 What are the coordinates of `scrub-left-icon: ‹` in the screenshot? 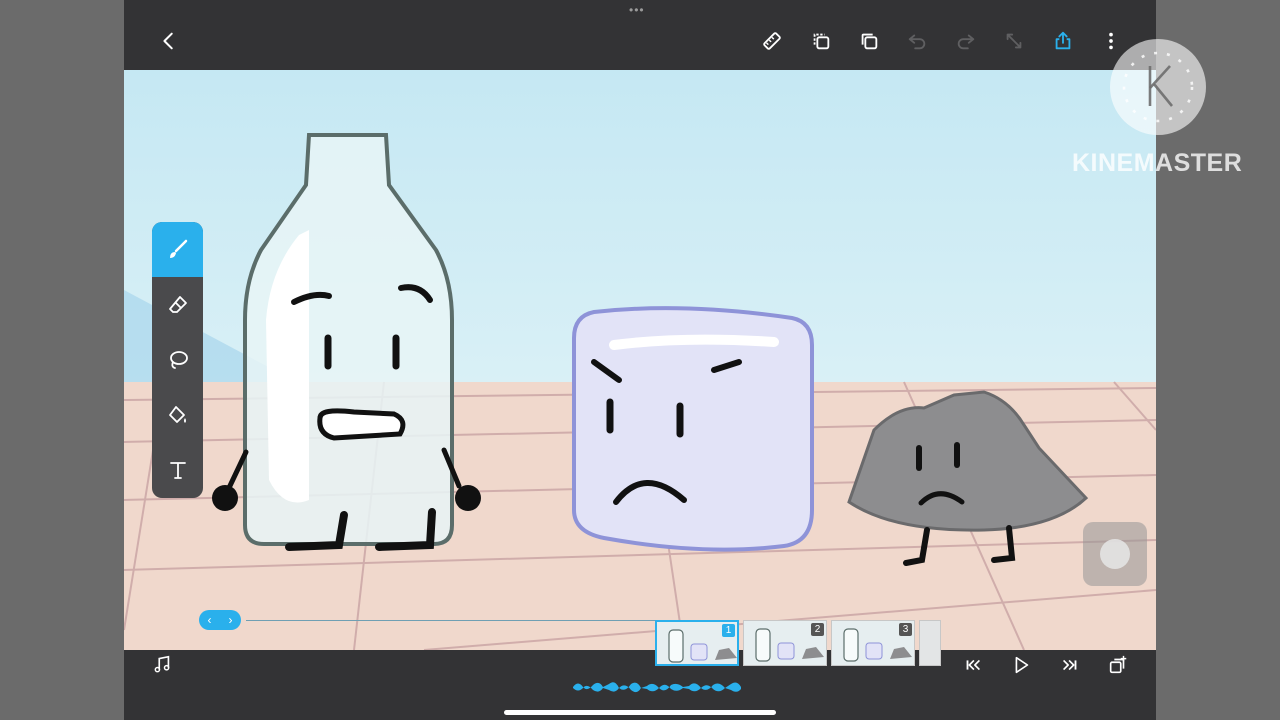 It's located at (209, 620).